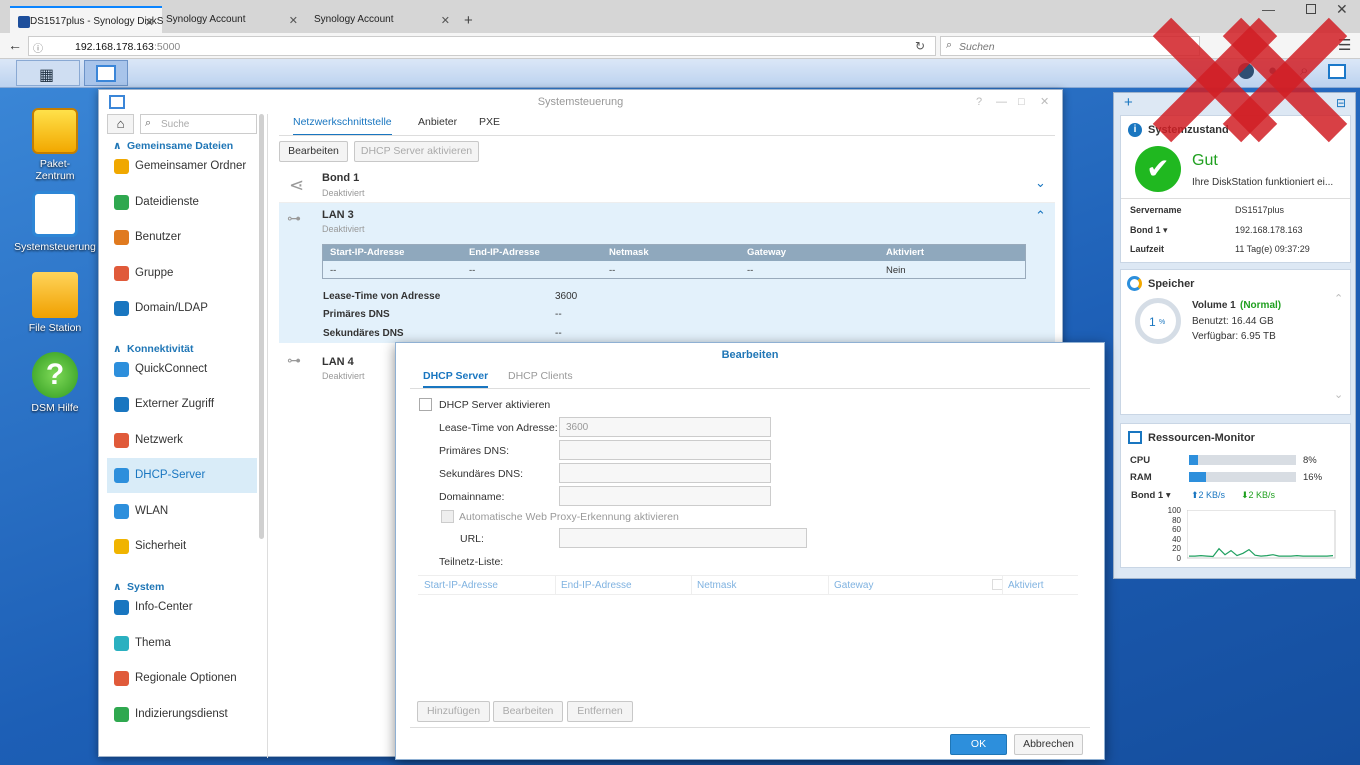  What do you see at coordinates (55, 383) in the screenshot?
I see `desktop-icon-dsm-help: ? DSM Hilfe` at bounding box center [55, 383].